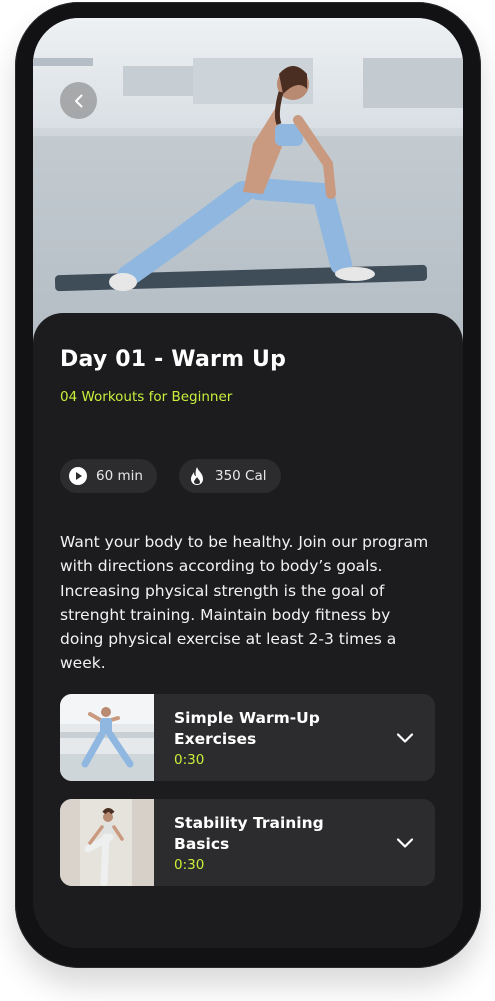  I want to click on exercise-card: Simple Warm-Up Exercises 0:30, so click(247, 737).